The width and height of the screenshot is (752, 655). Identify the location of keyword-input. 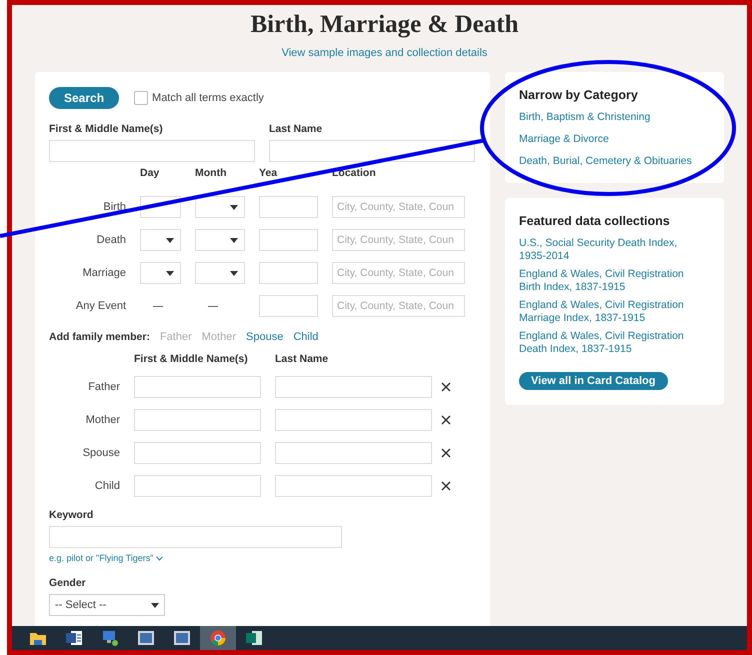
(195, 537).